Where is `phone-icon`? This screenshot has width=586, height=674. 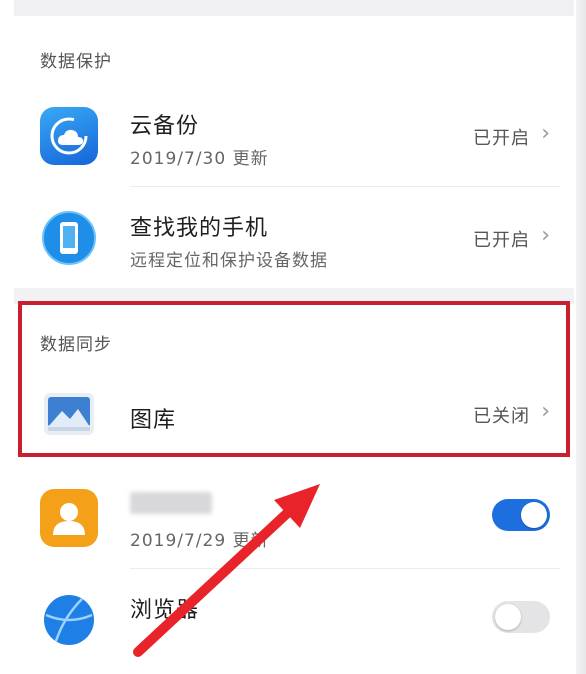
phone-icon is located at coordinates (69, 238).